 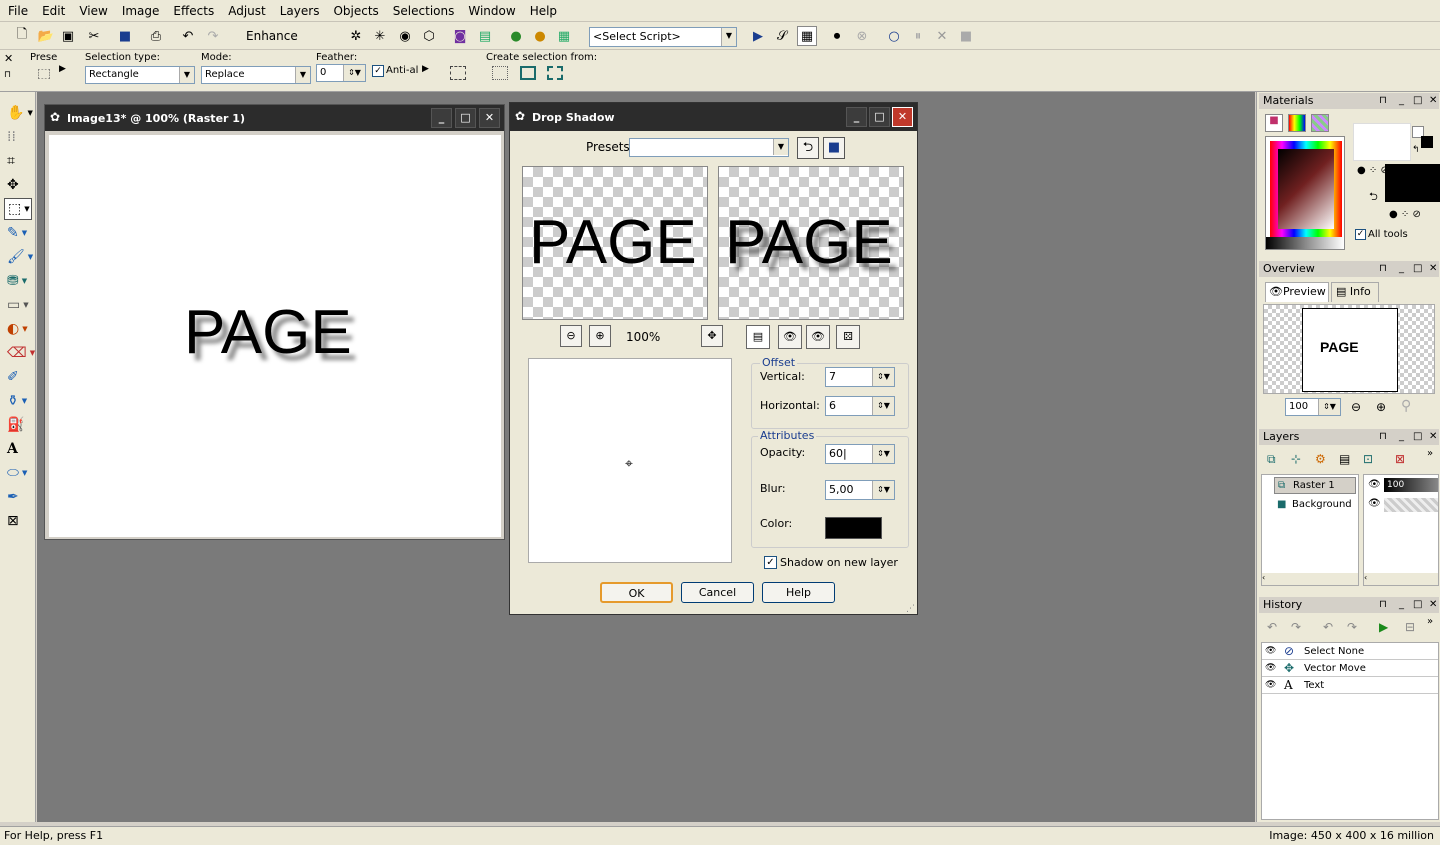 I want to click on actual-size-icon: ⚲, so click(x=1406, y=406).